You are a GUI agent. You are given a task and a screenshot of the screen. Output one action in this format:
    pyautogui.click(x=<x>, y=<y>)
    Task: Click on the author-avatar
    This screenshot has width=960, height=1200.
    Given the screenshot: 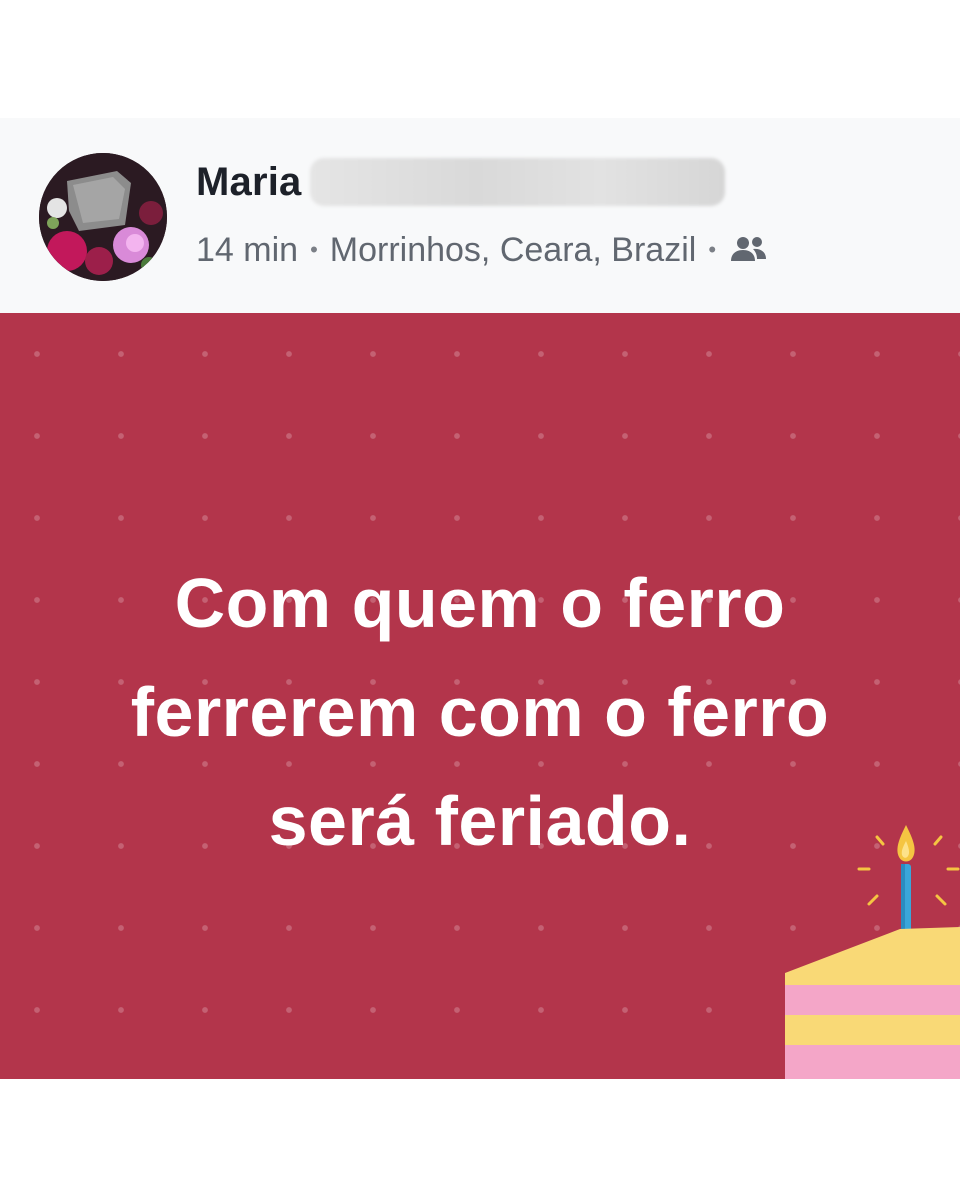 What is the action you would take?
    pyautogui.click(x=103, y=217)
    